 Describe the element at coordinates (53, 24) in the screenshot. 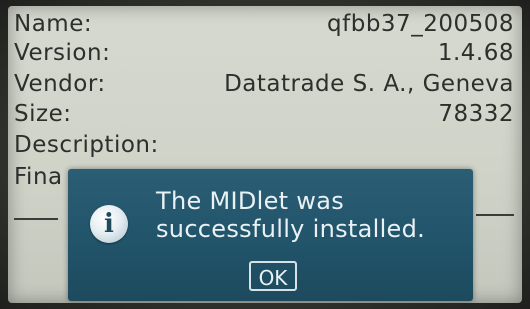

I see `name-label: Name:` at that location.